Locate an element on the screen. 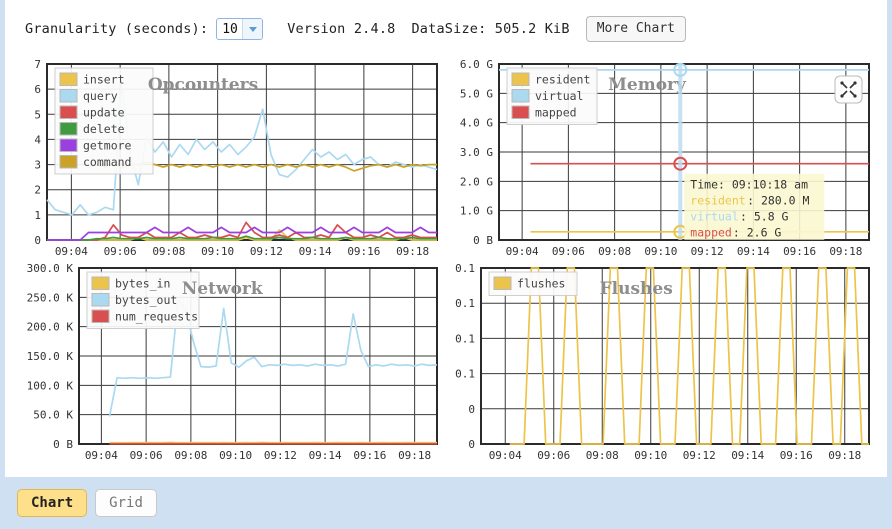 The height and width of the screenshot is (529, 892). legend-label-flushes: flushes is located at coordinates (541, 284).